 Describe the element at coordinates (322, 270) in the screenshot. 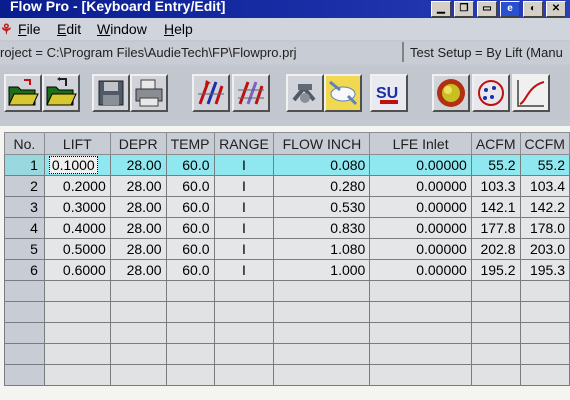

I see `flow-inch-cell: 1.000` at that location.